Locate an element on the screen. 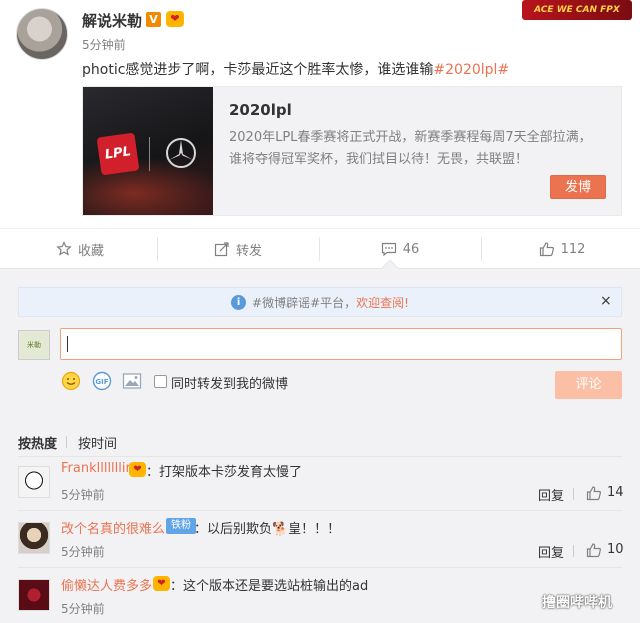 The height and width of the screenshot is (623, 640). verified-badge: V is located at coordinates (153, 19).